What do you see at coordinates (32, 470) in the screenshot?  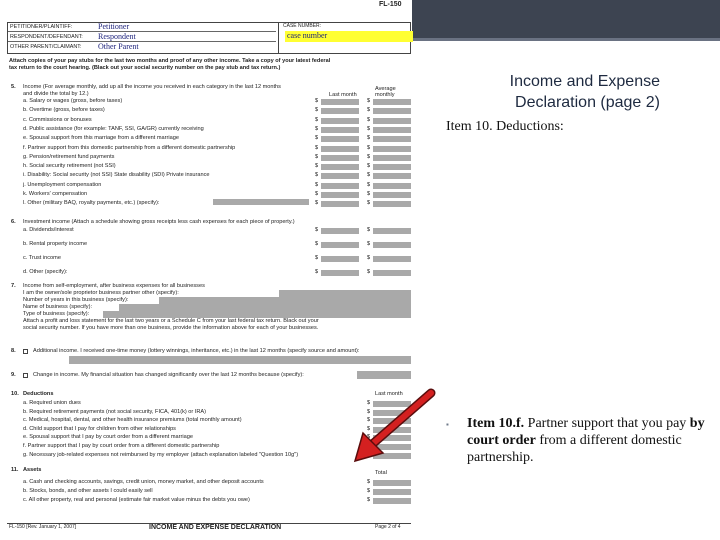 I see `assets-header: Assets` at bounding box center [32, 470].